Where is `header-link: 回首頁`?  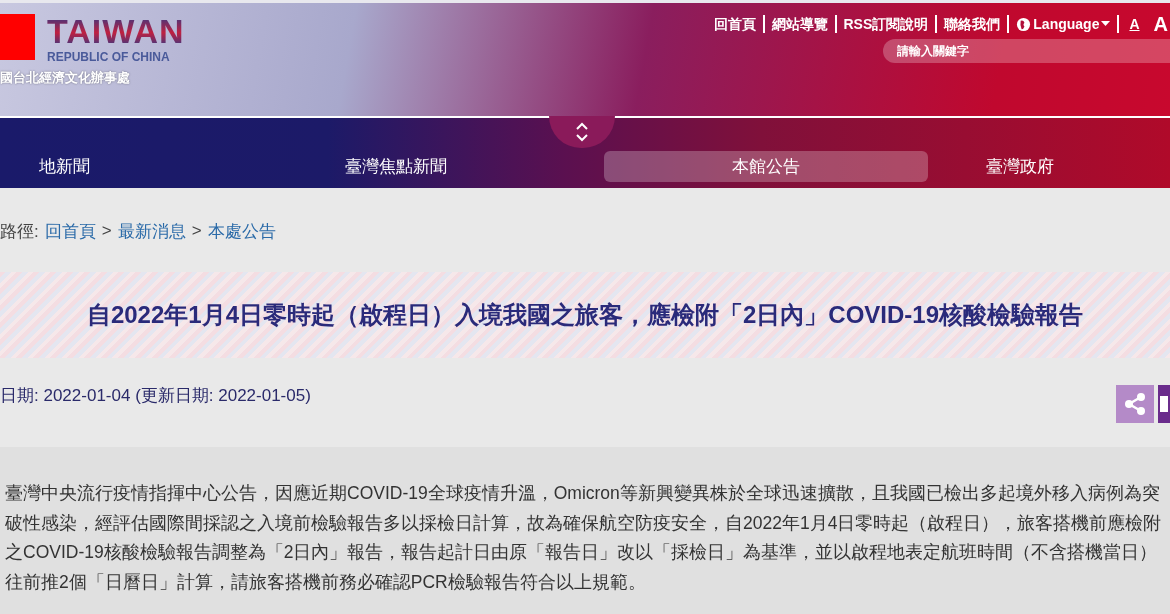 header-link: 回首頁 is located at coordinates (735, 24).